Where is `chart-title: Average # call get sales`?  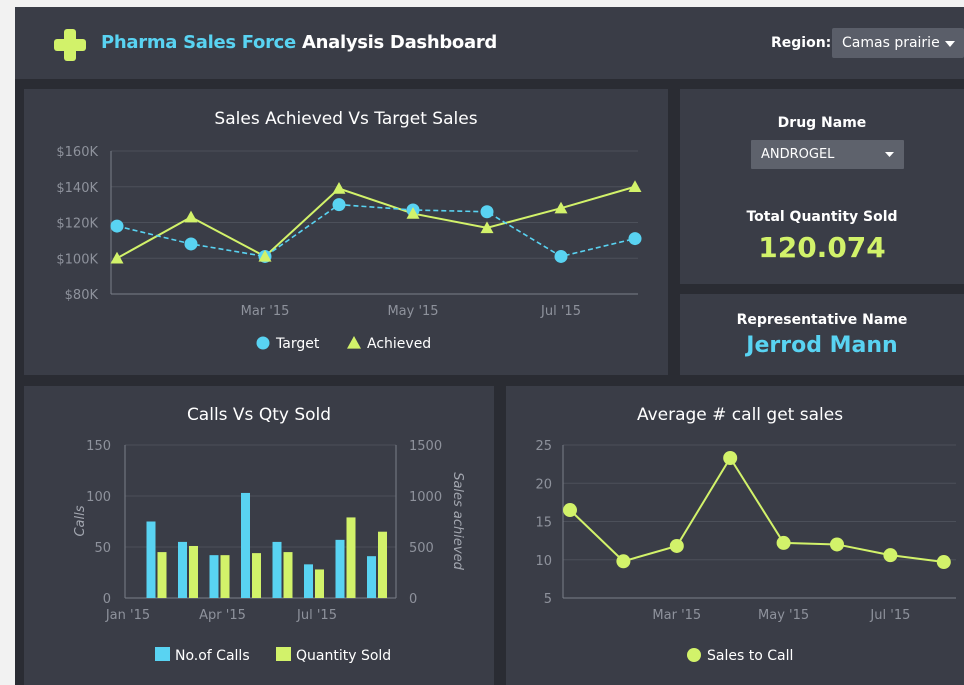 chart-title: Average # call get sales is located at coordinates (740, 415).